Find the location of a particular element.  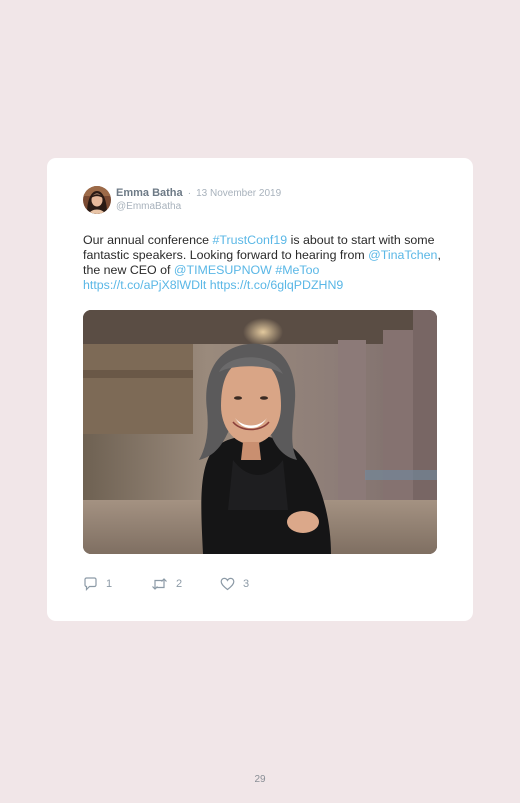

like-action: 3 is located at coordinates (234, 584).